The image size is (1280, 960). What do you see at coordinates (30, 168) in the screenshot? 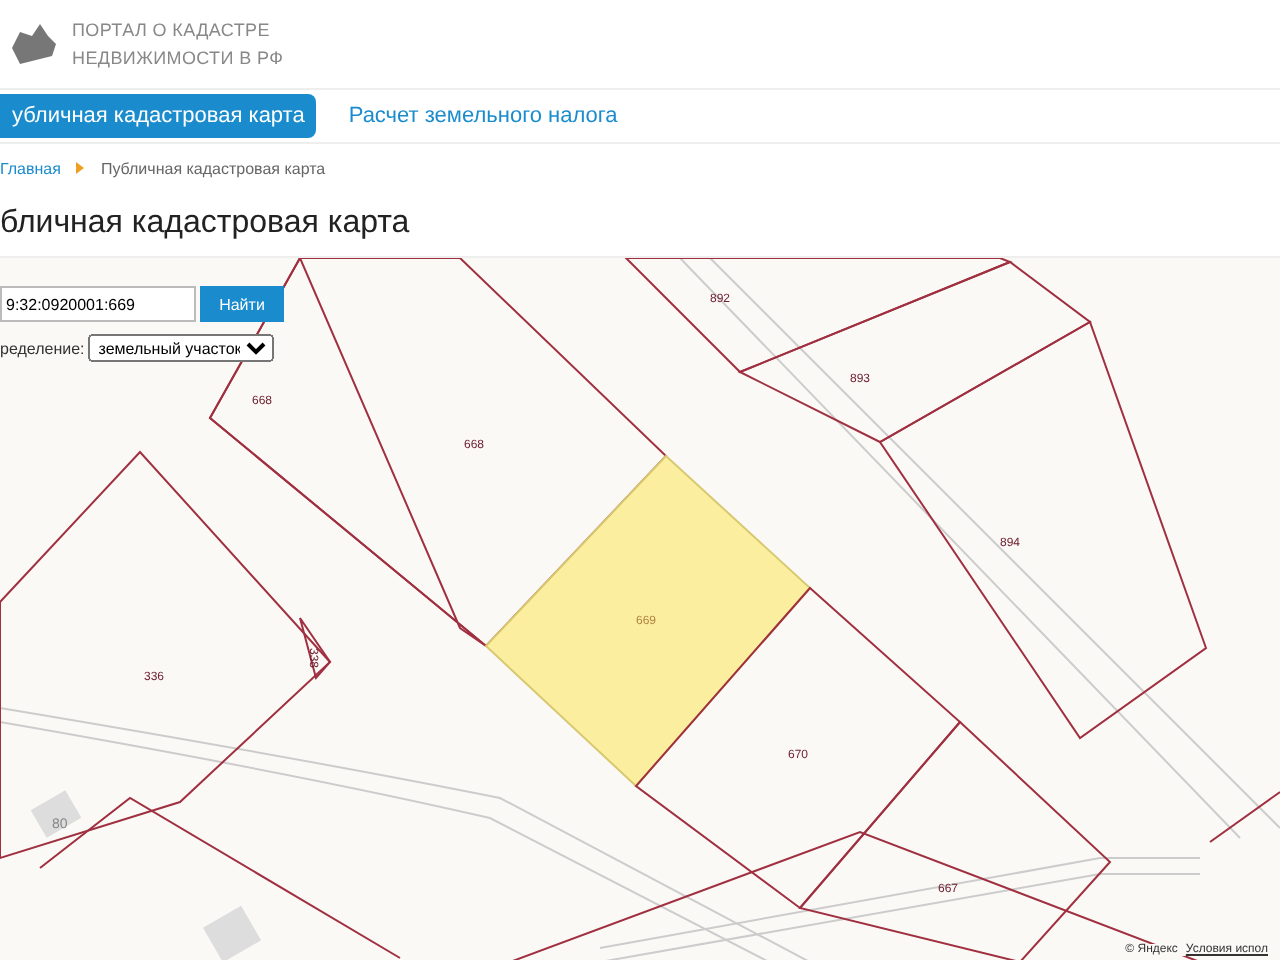
I see `breadcrumb-link: Главная` at bounding box center [30, 168].